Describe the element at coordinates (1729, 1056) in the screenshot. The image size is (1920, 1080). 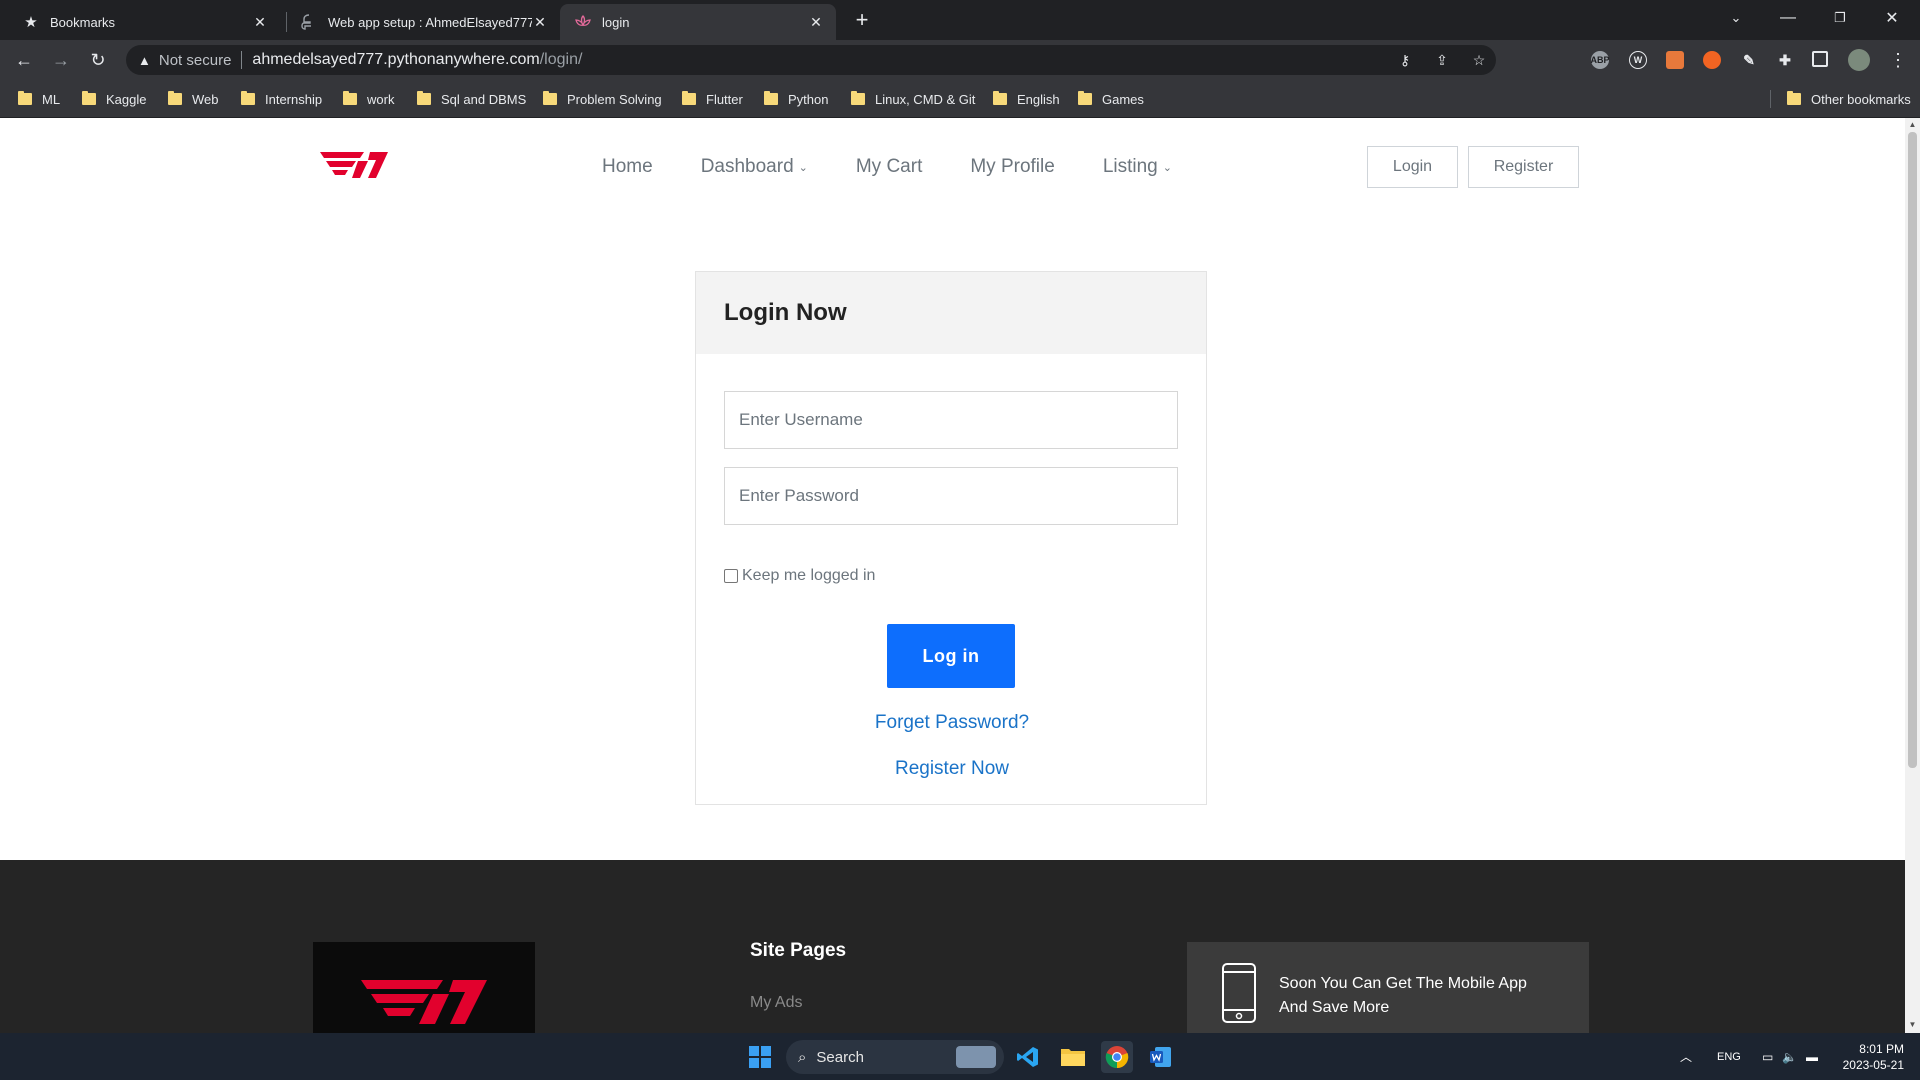
I see `language-indicator: ENG` at that location.